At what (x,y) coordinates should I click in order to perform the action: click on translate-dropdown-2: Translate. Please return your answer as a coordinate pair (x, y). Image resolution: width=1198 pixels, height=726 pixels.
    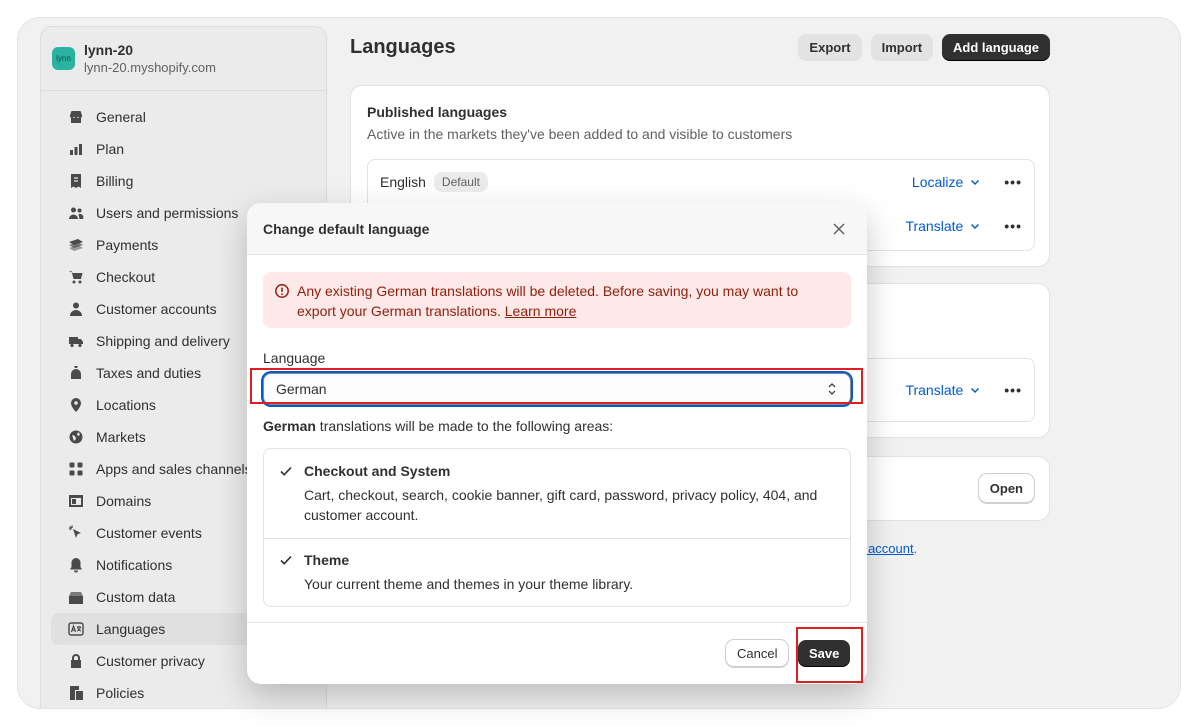
    Looking at the image, I should click on (943, 390).